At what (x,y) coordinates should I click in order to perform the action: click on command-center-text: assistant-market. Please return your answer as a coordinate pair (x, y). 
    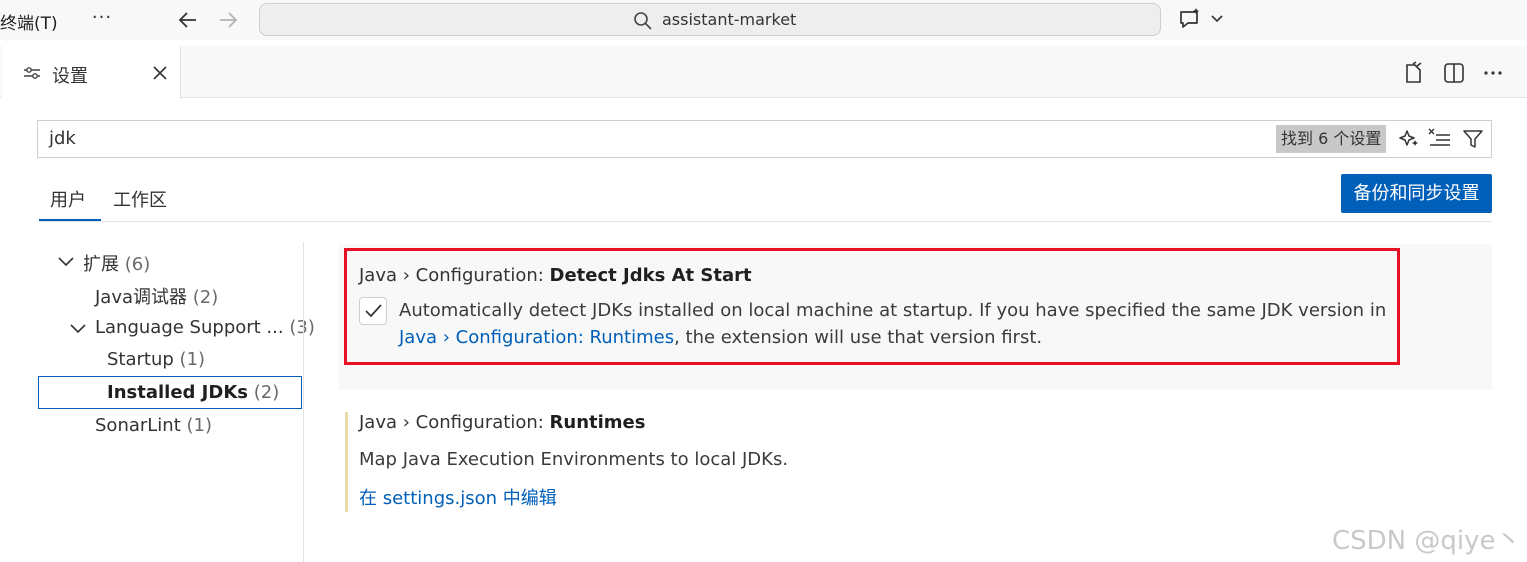
    Looking at the image, I should click on (729, 19).